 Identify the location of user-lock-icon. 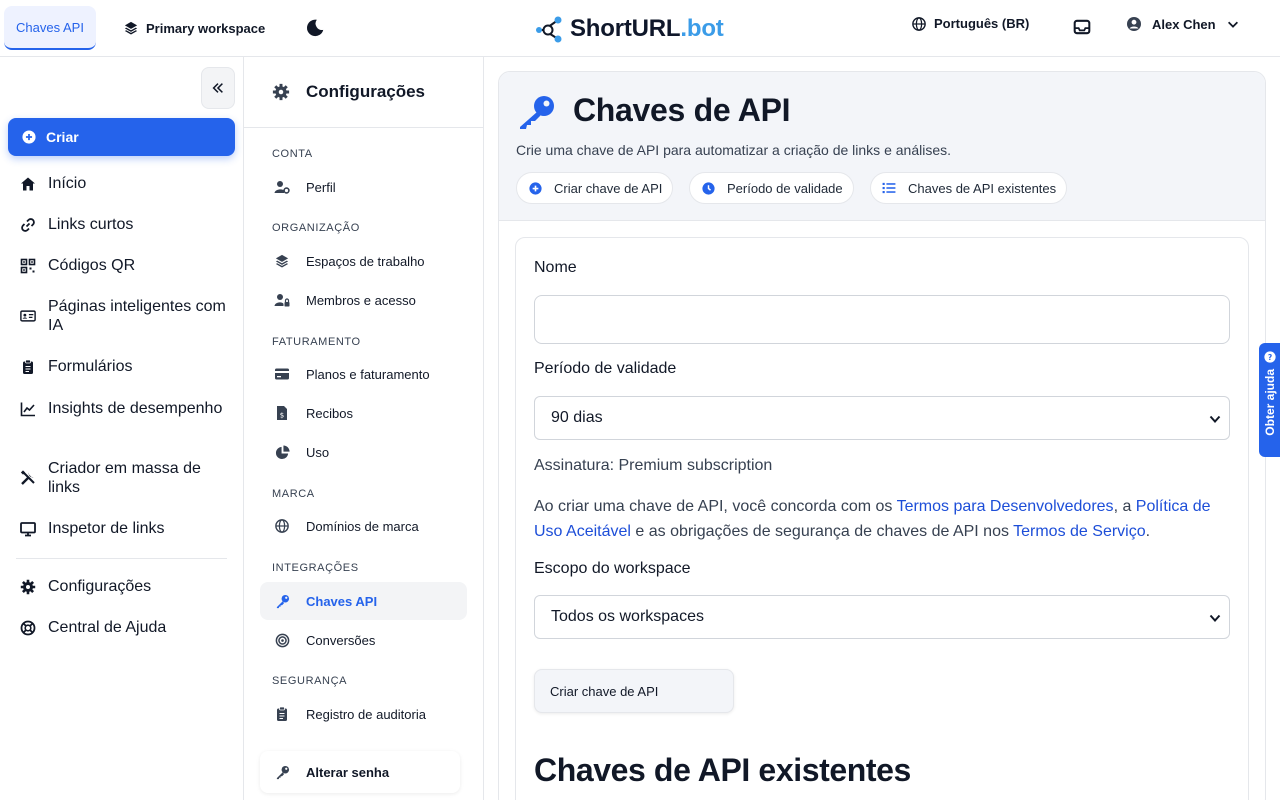
(282, 300).